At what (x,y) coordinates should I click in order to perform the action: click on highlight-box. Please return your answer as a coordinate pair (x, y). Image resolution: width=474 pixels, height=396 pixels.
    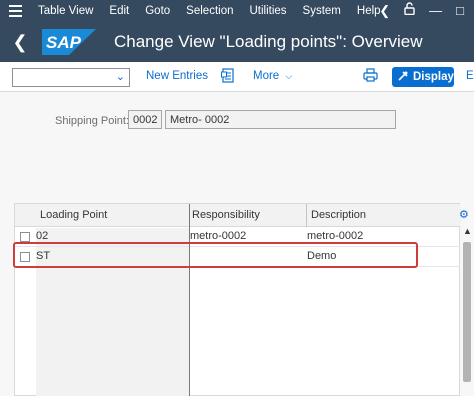
    Looking at the image, I should click on (215, 255).